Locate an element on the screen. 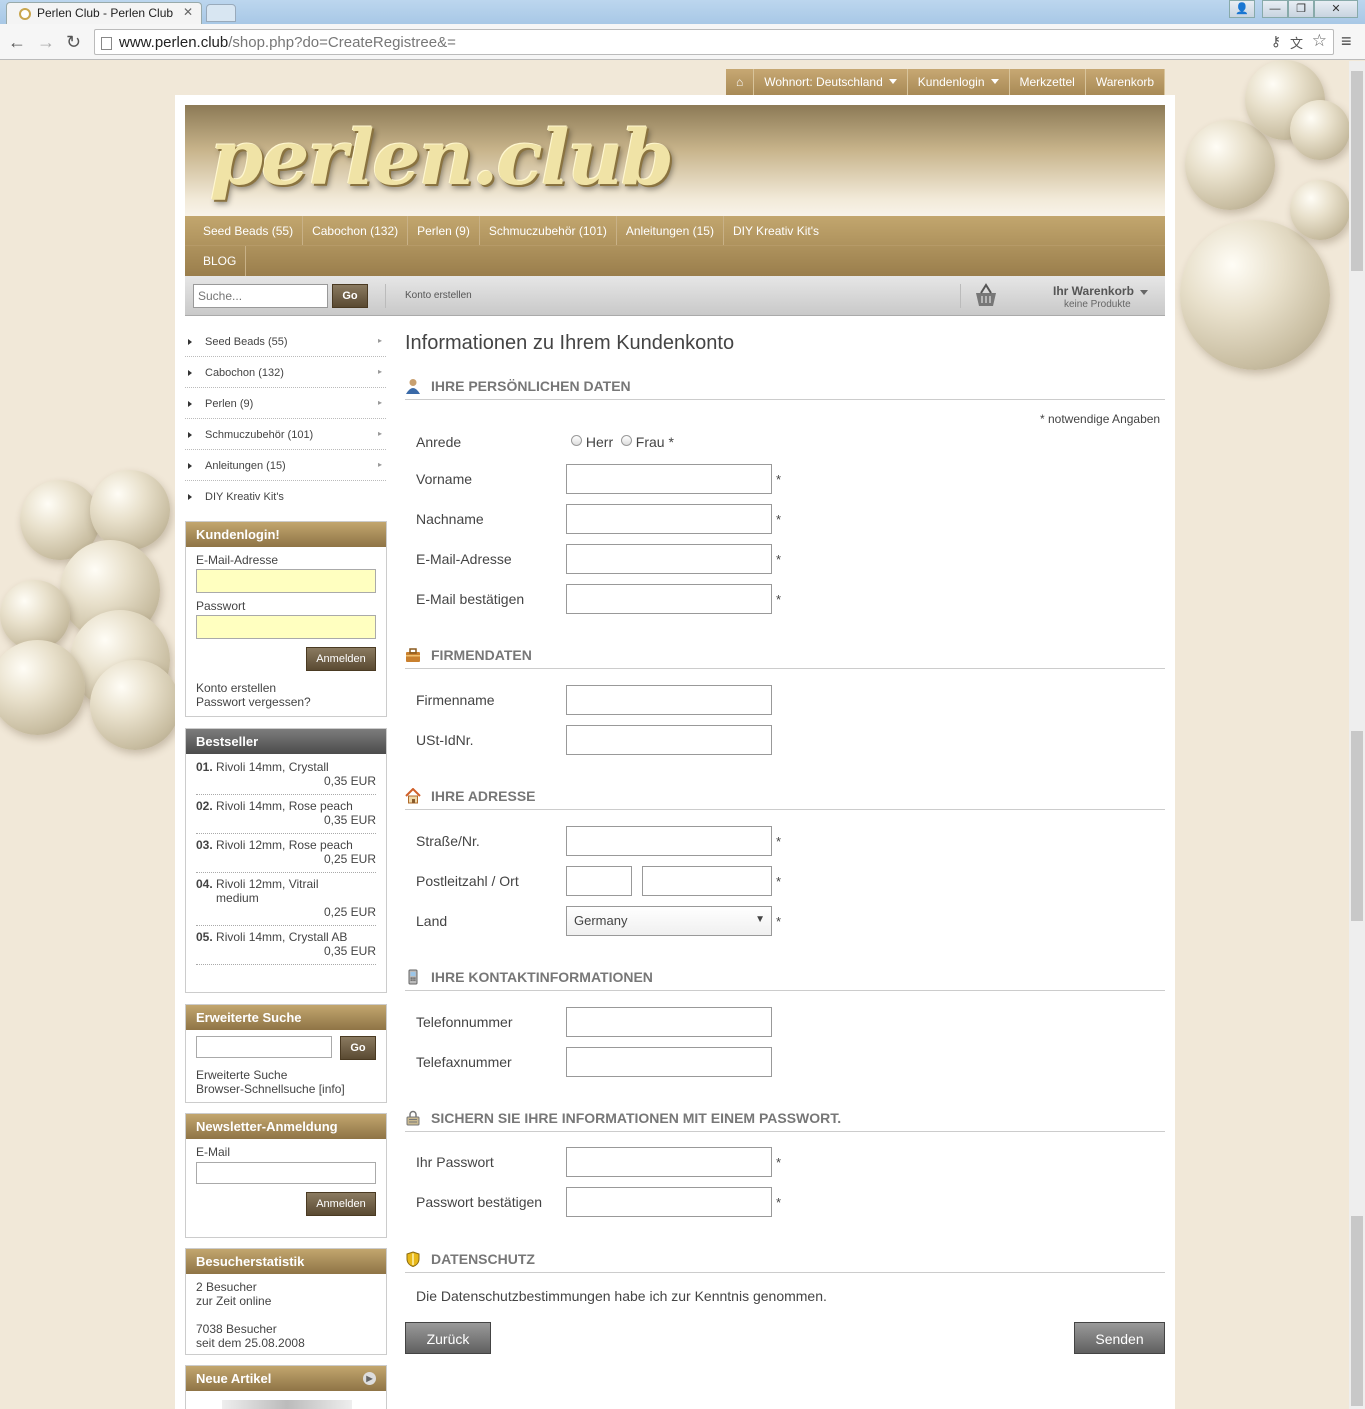 This screenshot has height=1409, width=1365. menu-icon: ≡ is located at coordinates (1346, 41).